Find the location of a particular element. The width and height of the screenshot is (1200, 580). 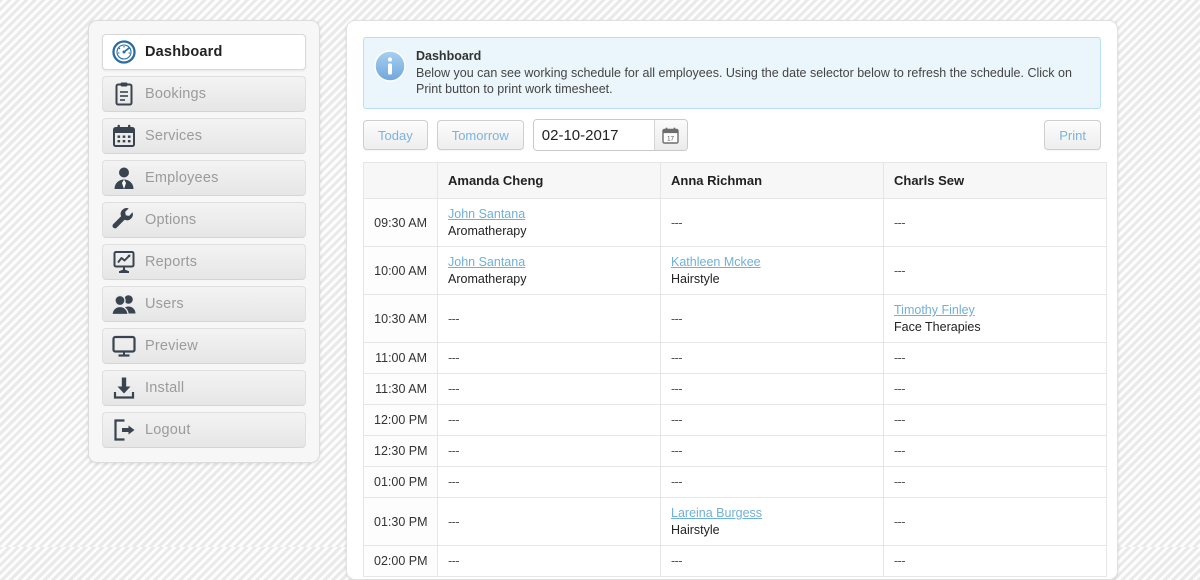

sidebar-item-bookings: Bookings is located at coordinates (204, 94).